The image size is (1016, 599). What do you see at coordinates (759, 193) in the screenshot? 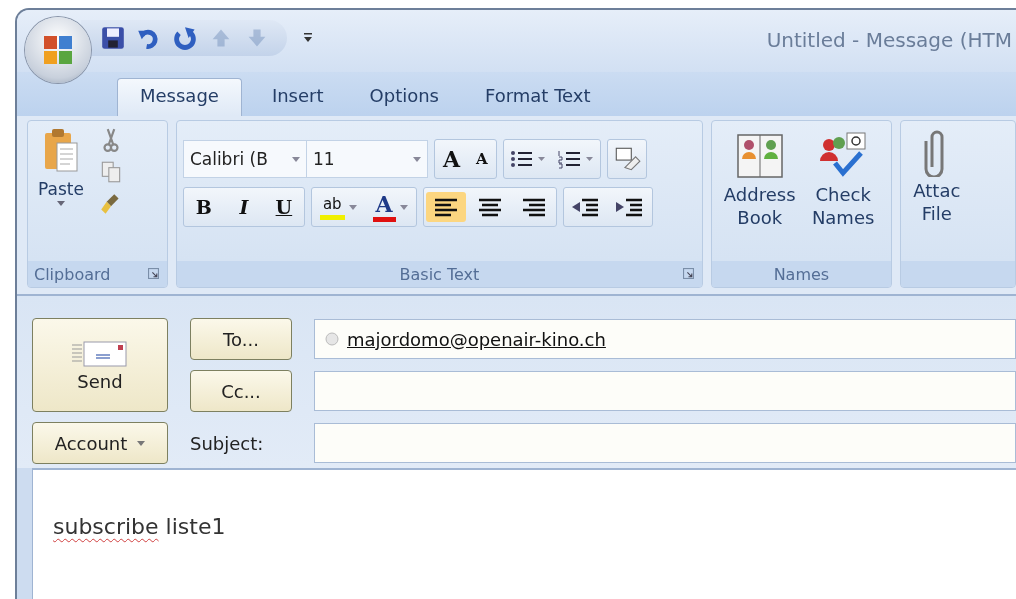
I see `address-book-button: Address Book` at bounding box center [759, 193].